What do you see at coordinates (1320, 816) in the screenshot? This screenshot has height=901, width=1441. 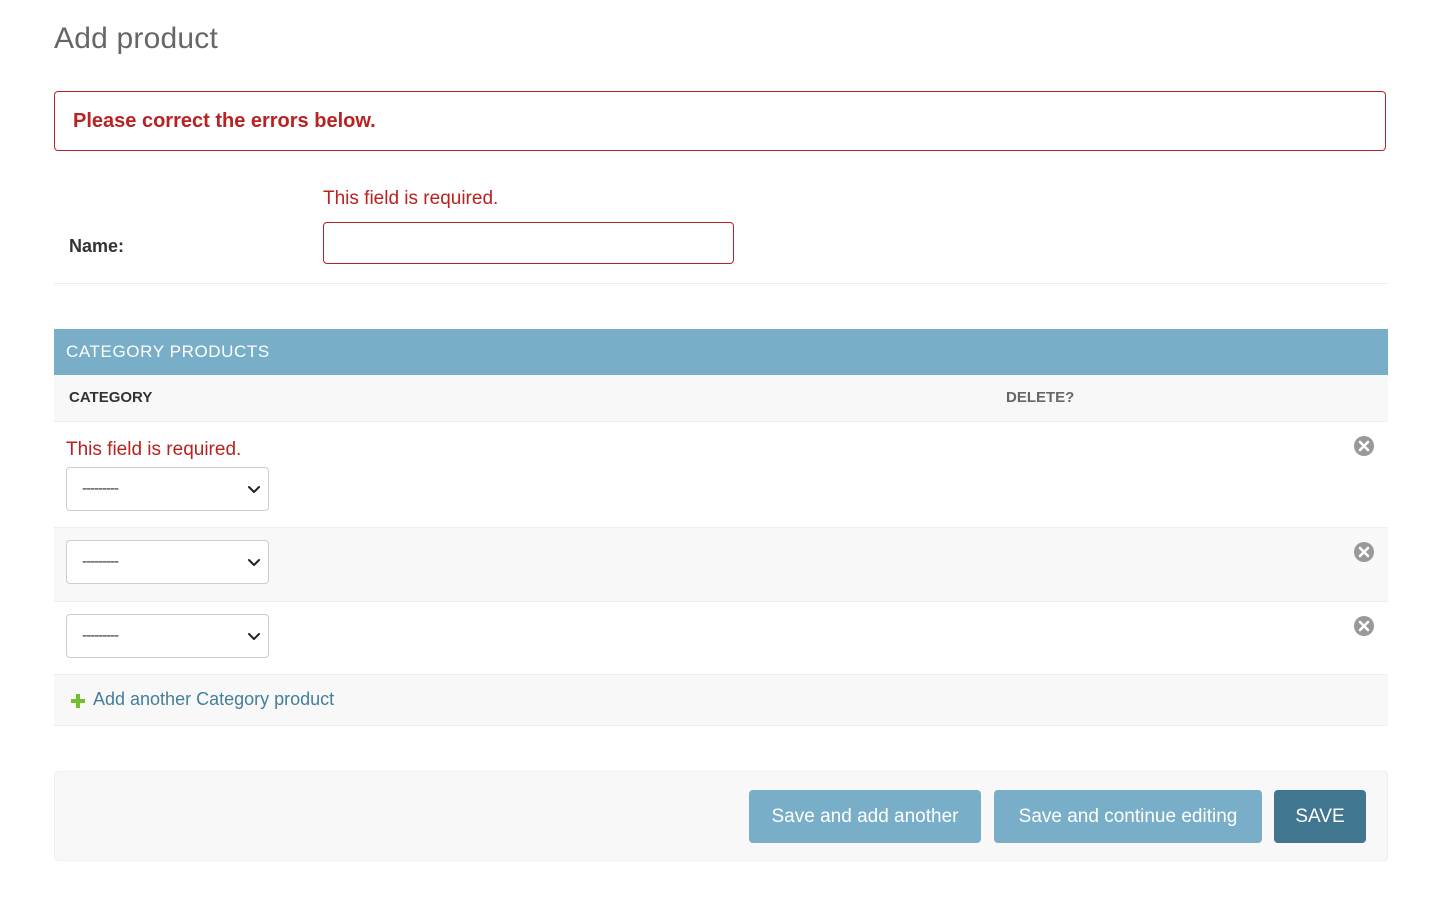 I see `save-button: SAVE` at bounding box center [1320, 816].